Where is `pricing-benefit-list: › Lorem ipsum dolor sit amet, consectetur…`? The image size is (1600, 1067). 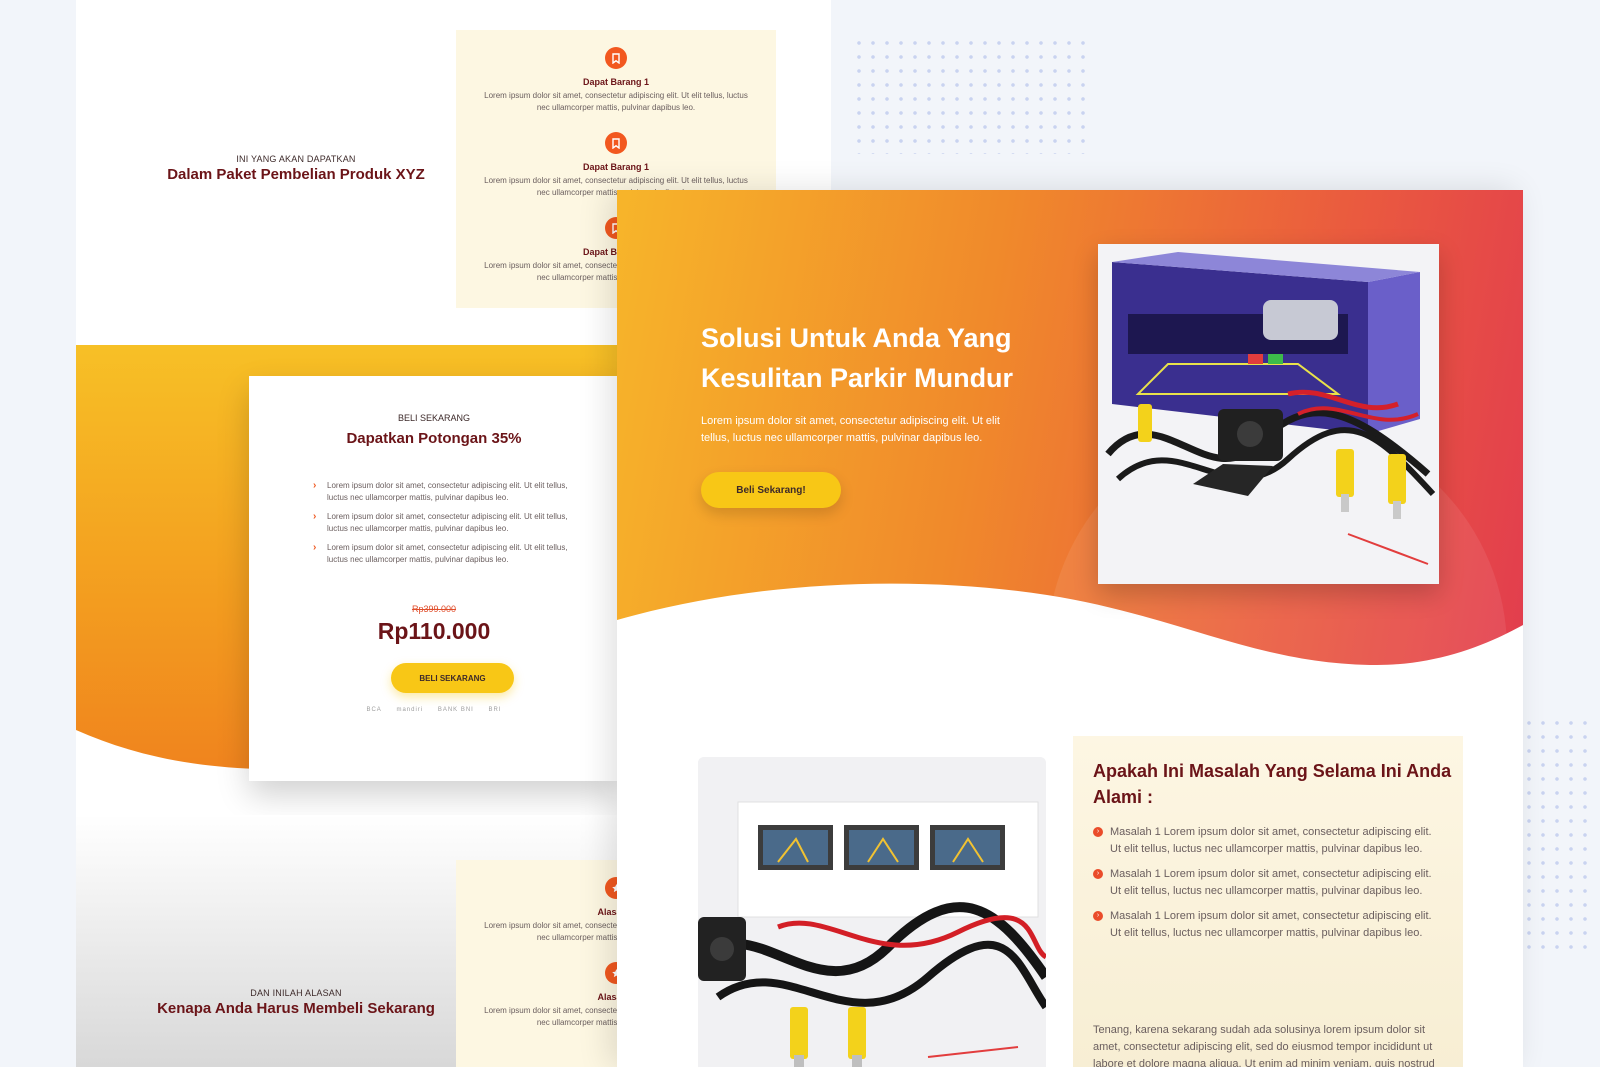
pricing-benefit-list: › Lorem ipsum dolor sit amet, consectetur… is located at coordinates (449, 526).